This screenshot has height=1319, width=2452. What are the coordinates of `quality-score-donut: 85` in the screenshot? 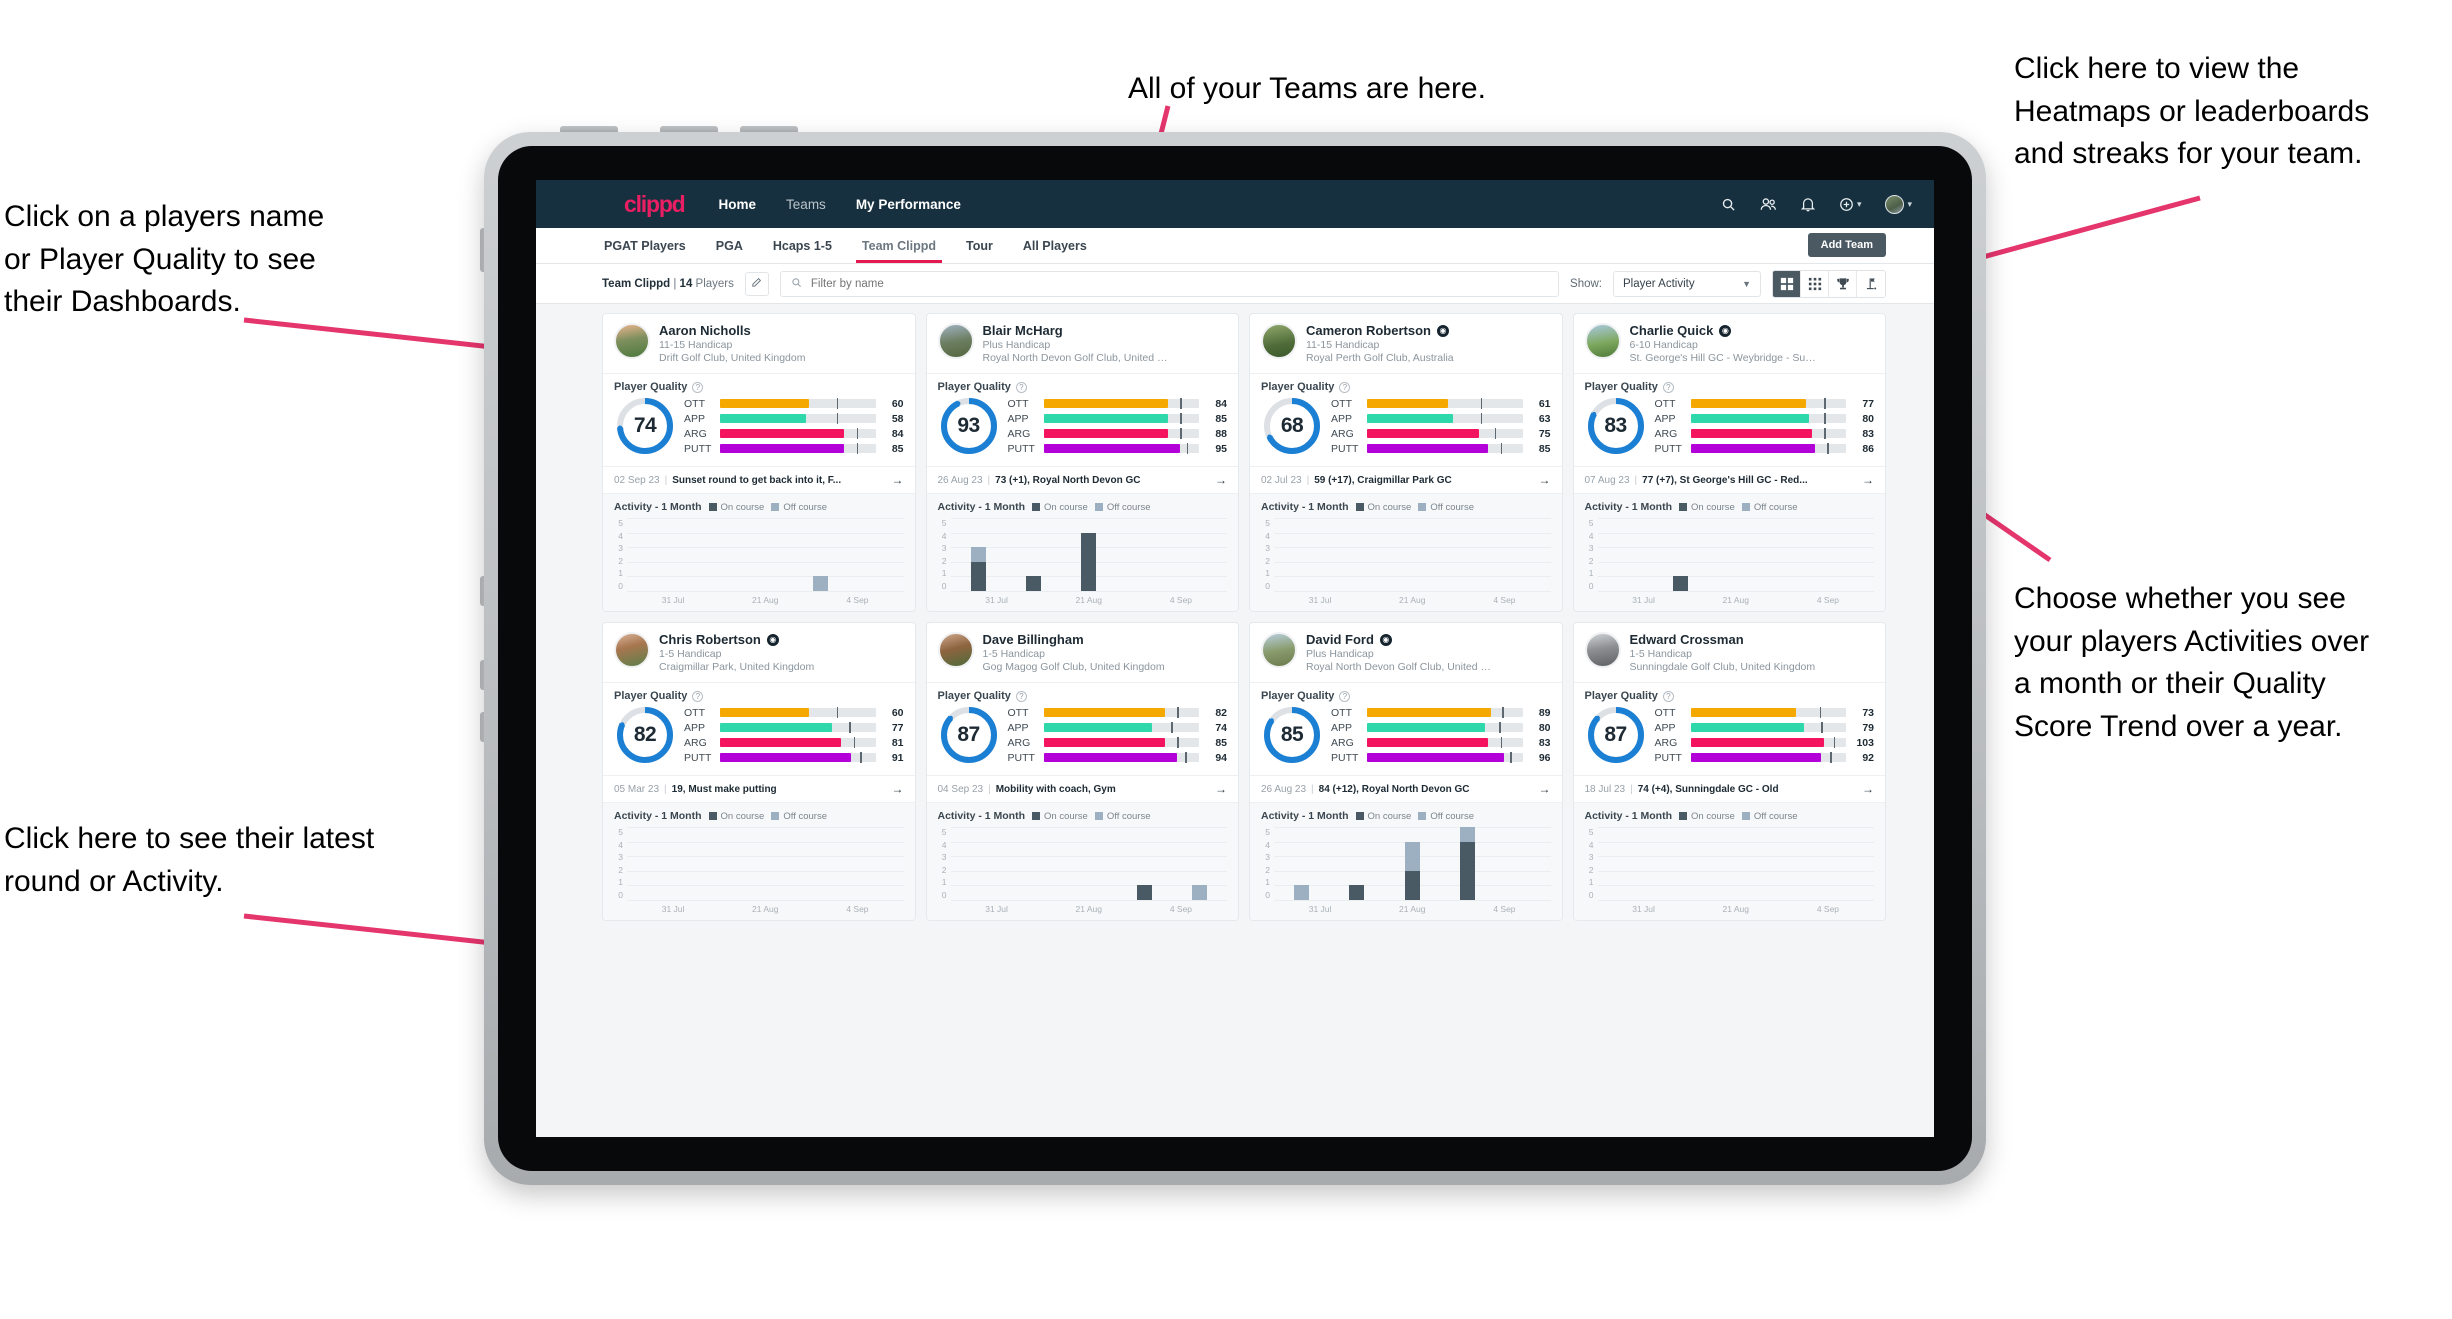 It's located at (1292, 735).